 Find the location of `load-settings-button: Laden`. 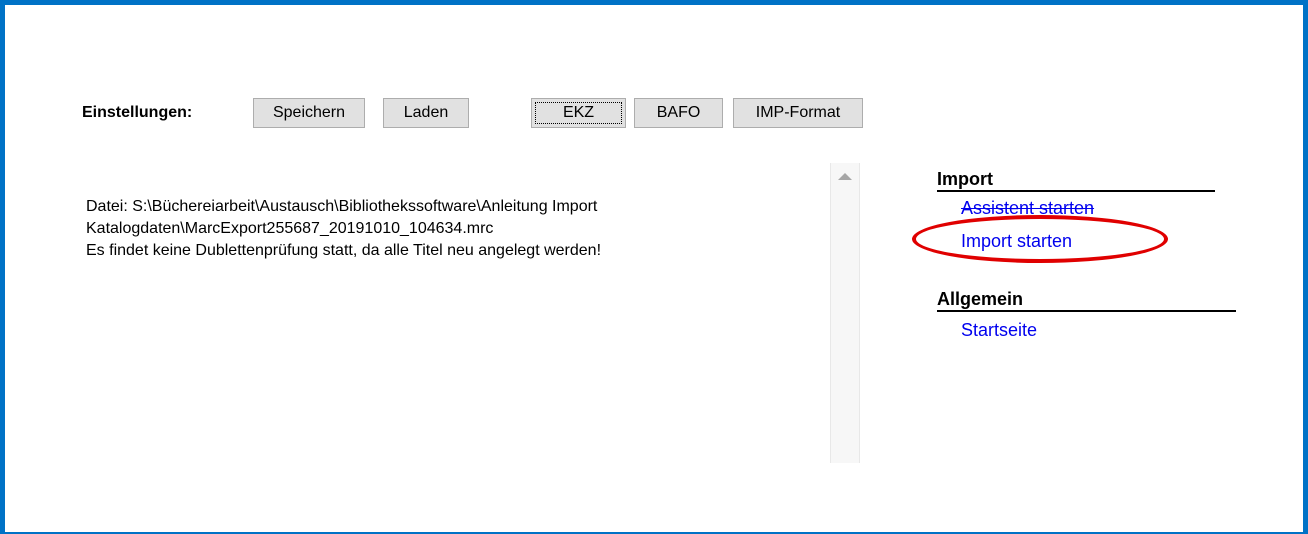

load-settings-button: Laden is located at coordinates (426, 113).